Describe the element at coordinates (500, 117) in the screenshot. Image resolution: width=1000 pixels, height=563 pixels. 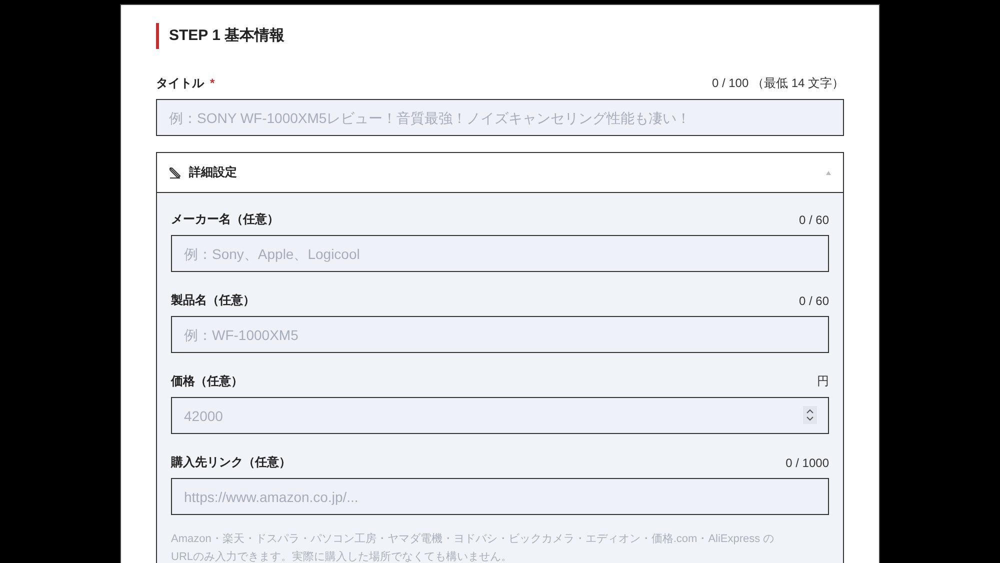
I see `title-input: 例：SONY WF-1000XM5レビュー！音質最強！ノイズキャンセリング性能も凄い！` at that location.